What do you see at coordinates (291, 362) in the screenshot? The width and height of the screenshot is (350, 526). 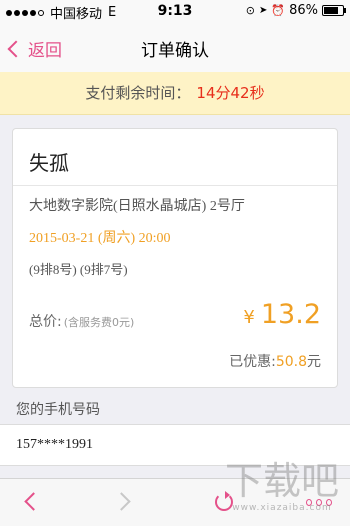 I see `discount-value: 50.8` at bounding box center [291, 362].